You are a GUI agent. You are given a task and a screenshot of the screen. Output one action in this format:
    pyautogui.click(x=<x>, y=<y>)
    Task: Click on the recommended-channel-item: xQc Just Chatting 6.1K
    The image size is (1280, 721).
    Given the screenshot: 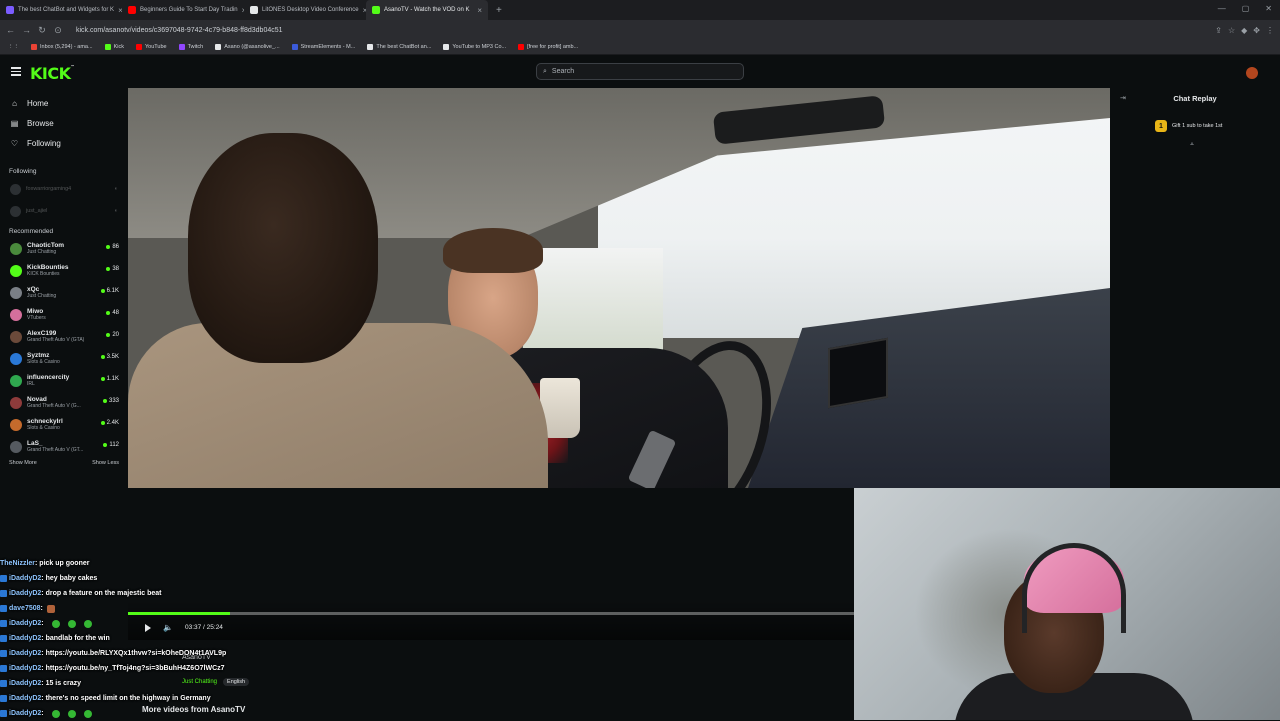 What is the action you would take?
    pyautogui.click(x=64, y=293)
    